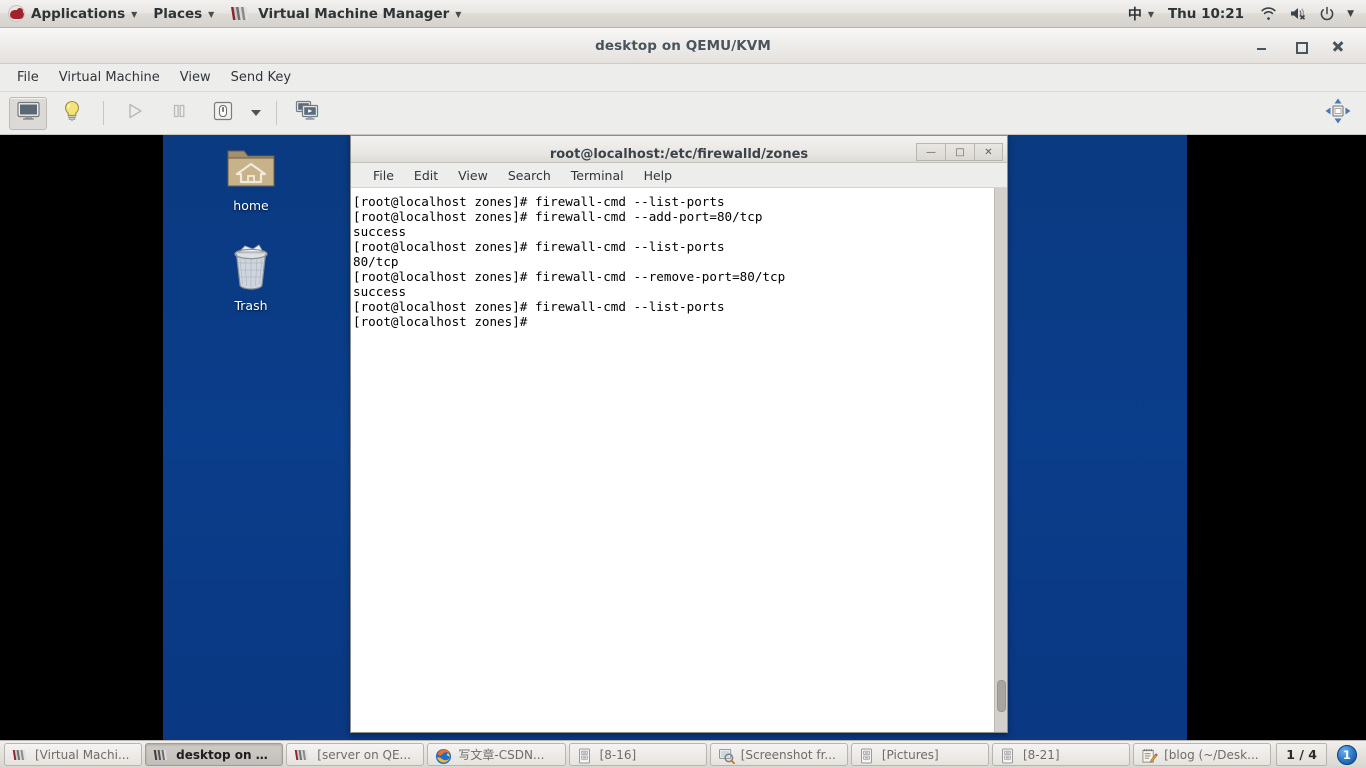  Describe the element at coordinates (28, 77) in the screenshot. I see `menu-file: File` at that location.